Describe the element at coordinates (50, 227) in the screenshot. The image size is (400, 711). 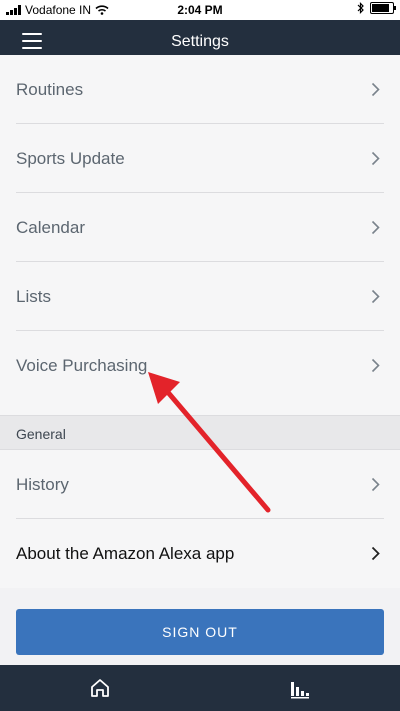
I see `settings-item-label: Calendar` at that location.